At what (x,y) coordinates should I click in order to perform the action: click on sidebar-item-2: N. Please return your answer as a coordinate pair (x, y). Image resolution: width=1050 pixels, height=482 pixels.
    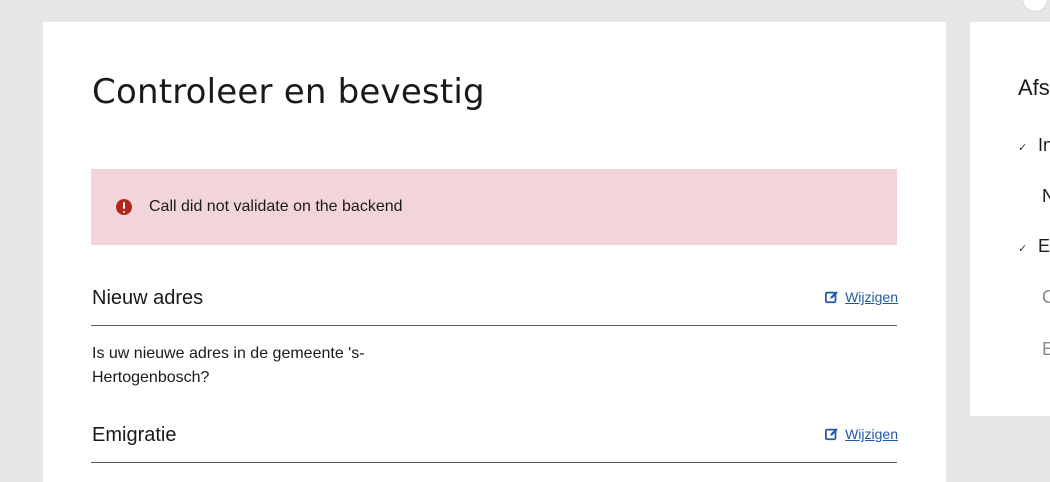
    Looking at the image, I should click on (1046, 196).